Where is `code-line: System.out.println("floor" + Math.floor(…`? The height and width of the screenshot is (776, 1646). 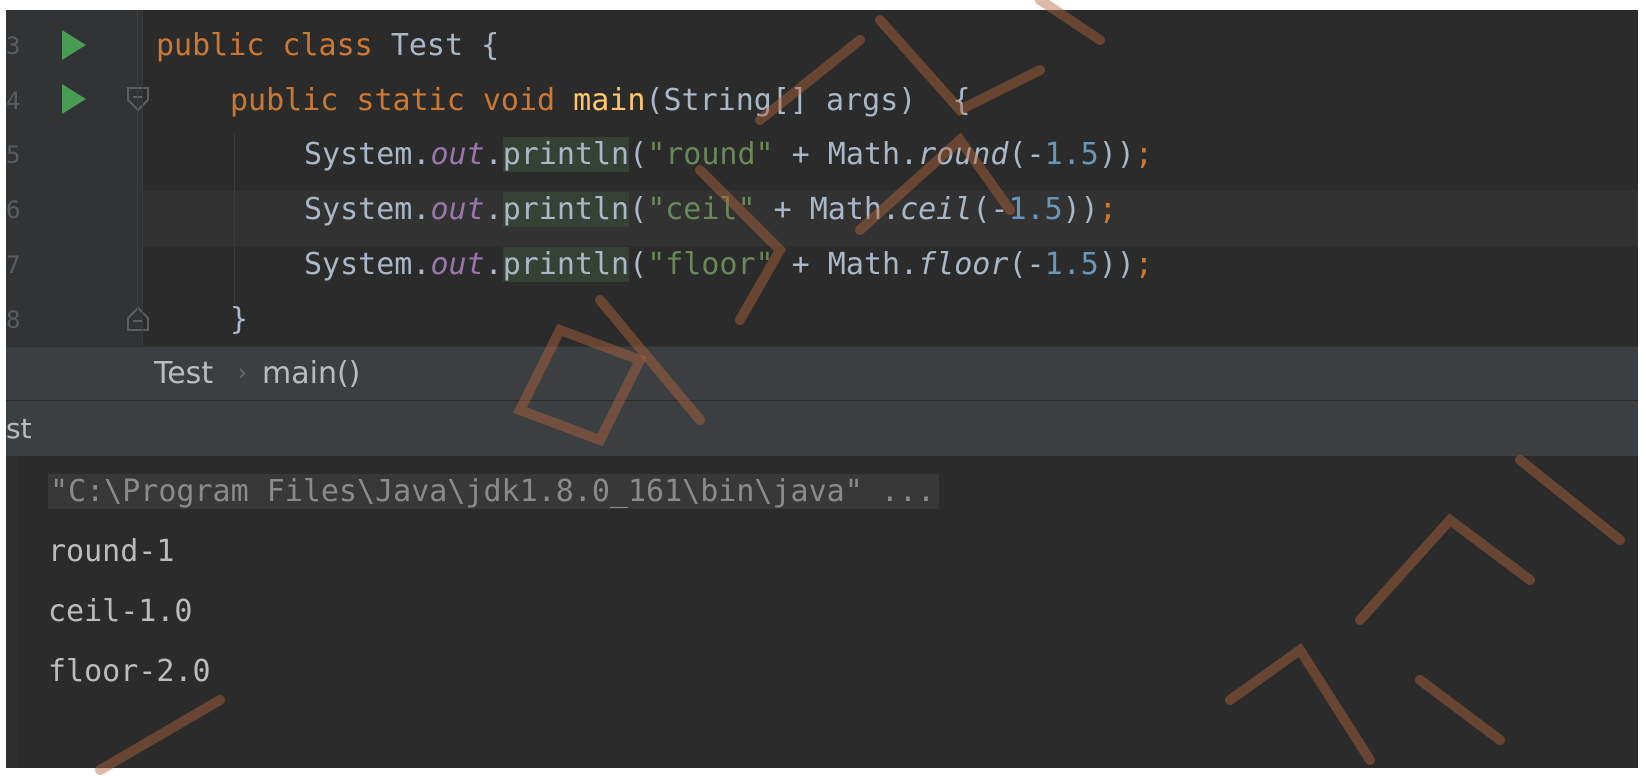
code-line: System.out.println("floor" + Math.floor(… is located at coordinates (728, 265).